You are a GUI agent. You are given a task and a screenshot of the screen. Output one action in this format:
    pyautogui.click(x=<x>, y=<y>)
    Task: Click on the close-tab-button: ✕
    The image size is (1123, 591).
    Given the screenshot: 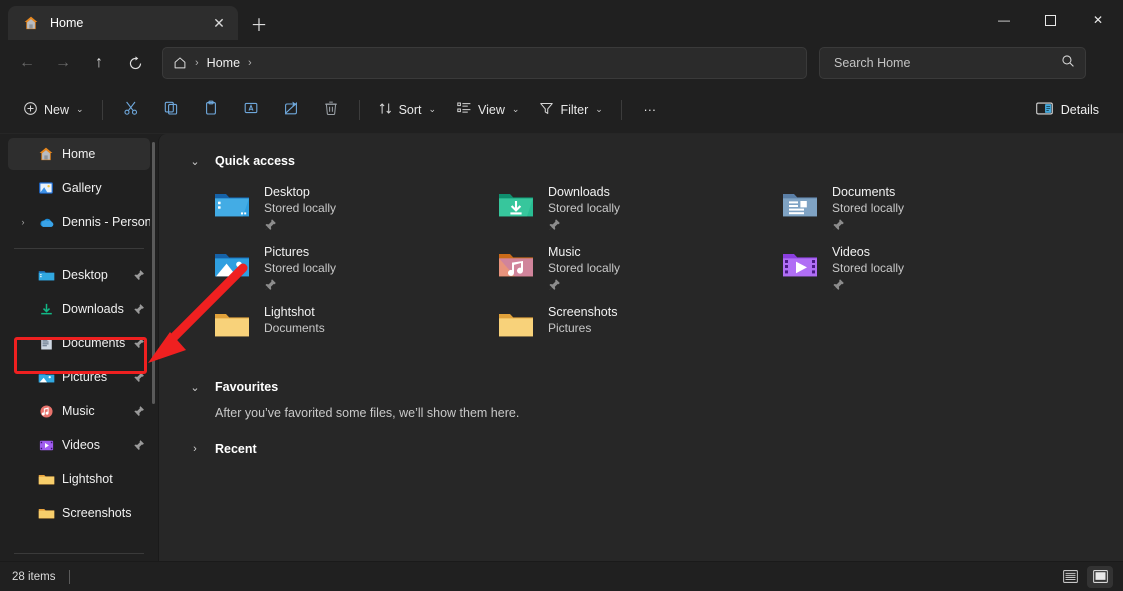 What is the action you would take?
    pyautogui.click(x=219, y=23)
    